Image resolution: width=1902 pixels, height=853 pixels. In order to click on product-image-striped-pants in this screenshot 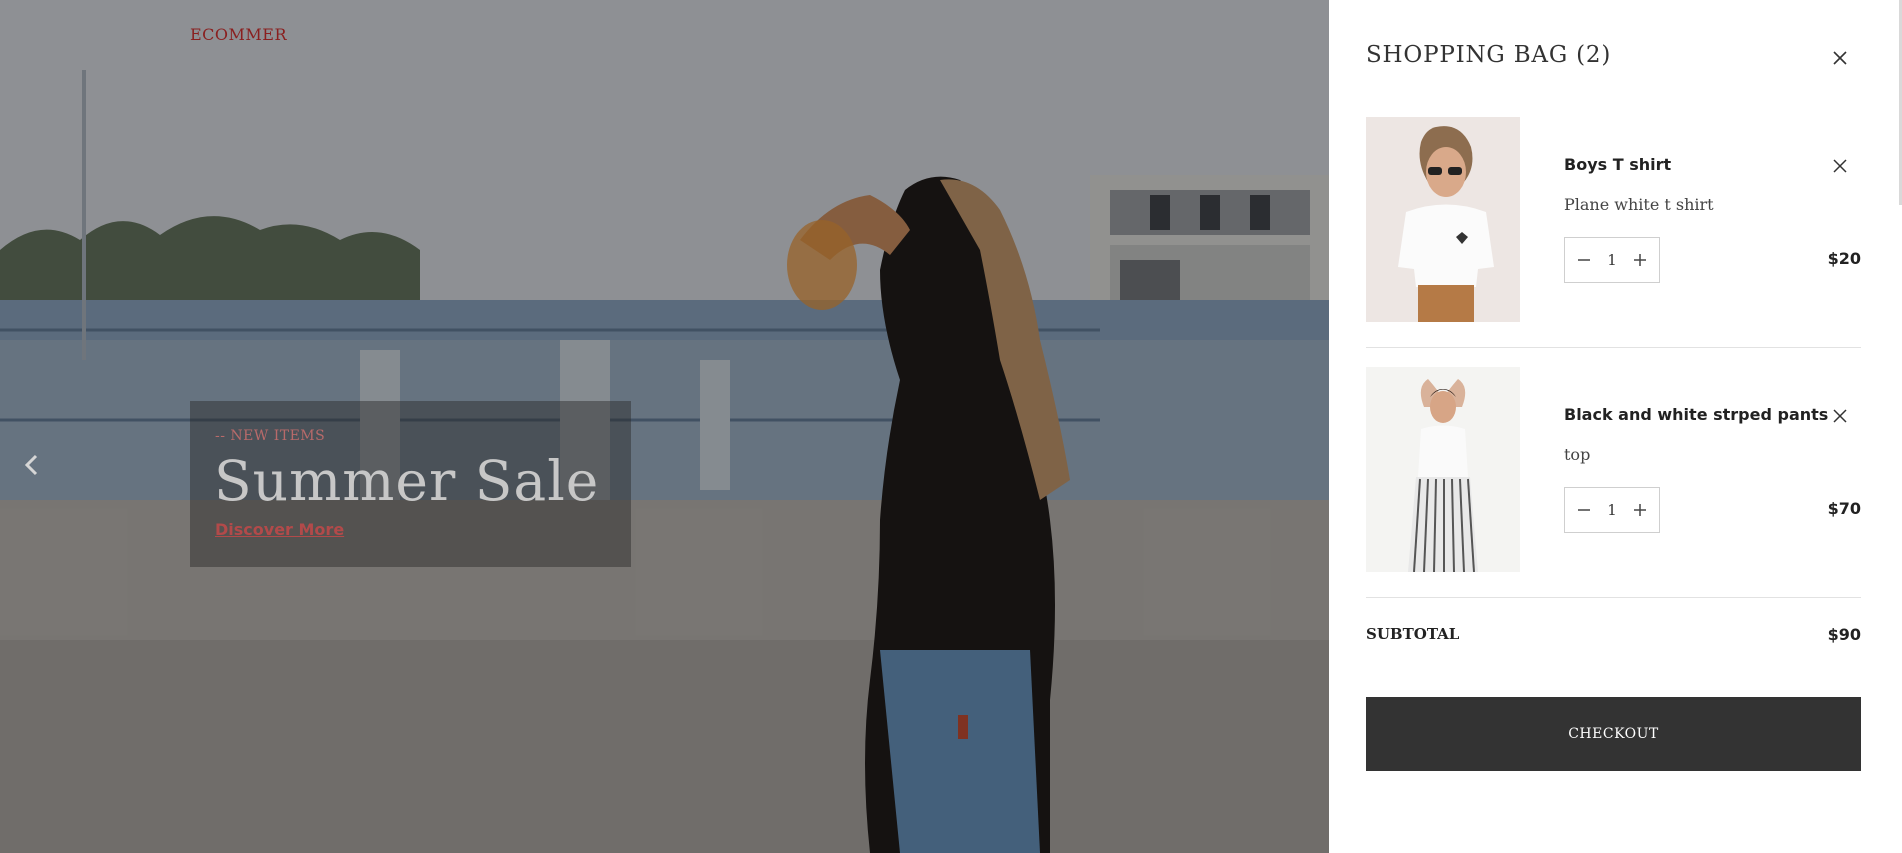, I will do `click(1443, 469)`.